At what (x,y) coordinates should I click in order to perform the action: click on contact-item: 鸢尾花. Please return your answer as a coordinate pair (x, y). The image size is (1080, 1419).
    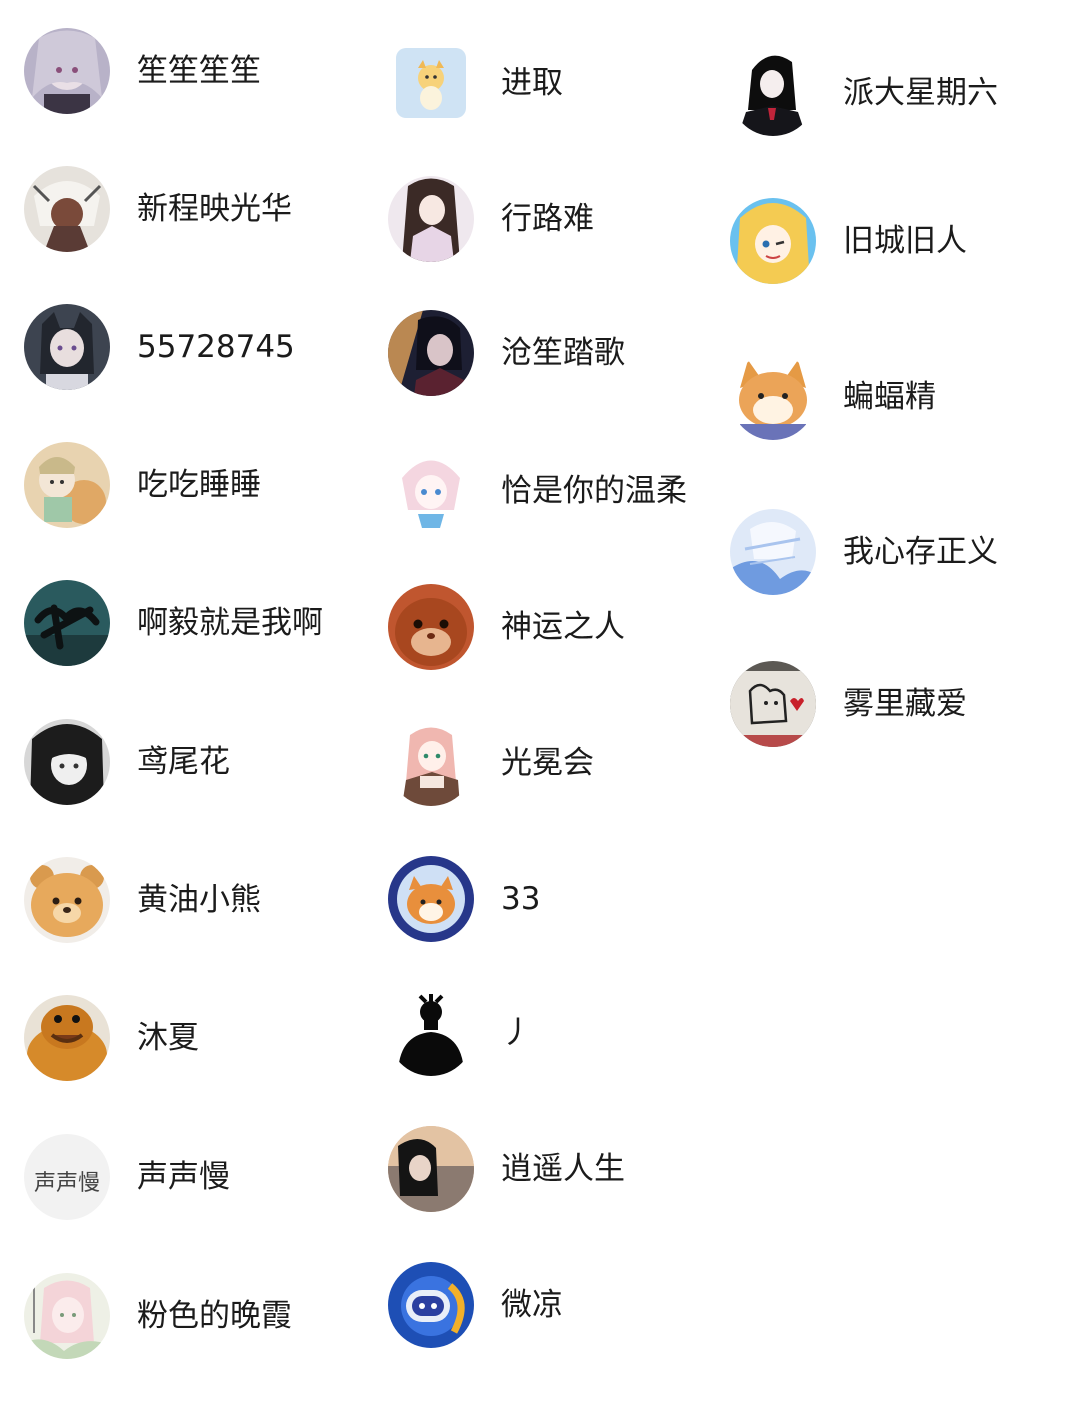
    Looking at the image, I should click on (189, 762).